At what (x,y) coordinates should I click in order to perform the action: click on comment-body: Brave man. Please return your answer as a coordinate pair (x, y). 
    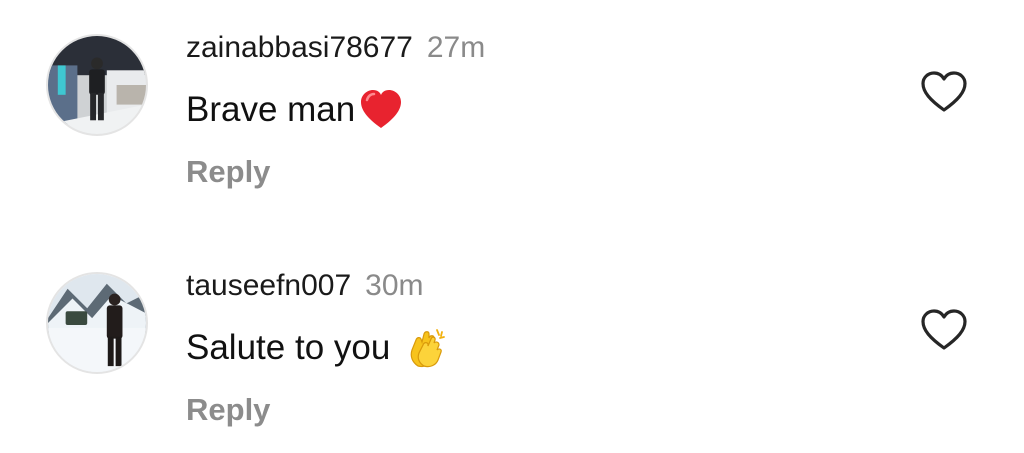
    Looking at the image, I should click on (271, 109).